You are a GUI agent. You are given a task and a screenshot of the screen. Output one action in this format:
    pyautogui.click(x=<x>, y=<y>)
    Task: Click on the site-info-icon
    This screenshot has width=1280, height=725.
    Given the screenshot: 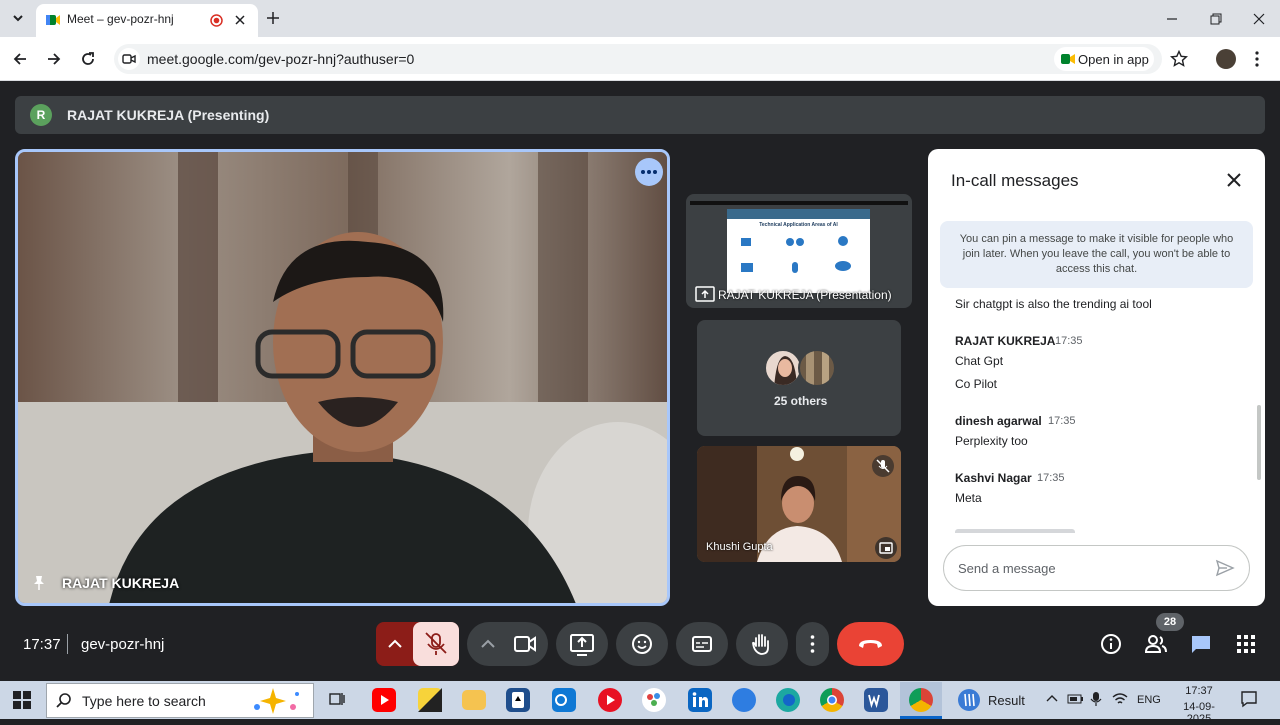 What is the action you would take?
    pyautogui.click(x=129, y=59)
    